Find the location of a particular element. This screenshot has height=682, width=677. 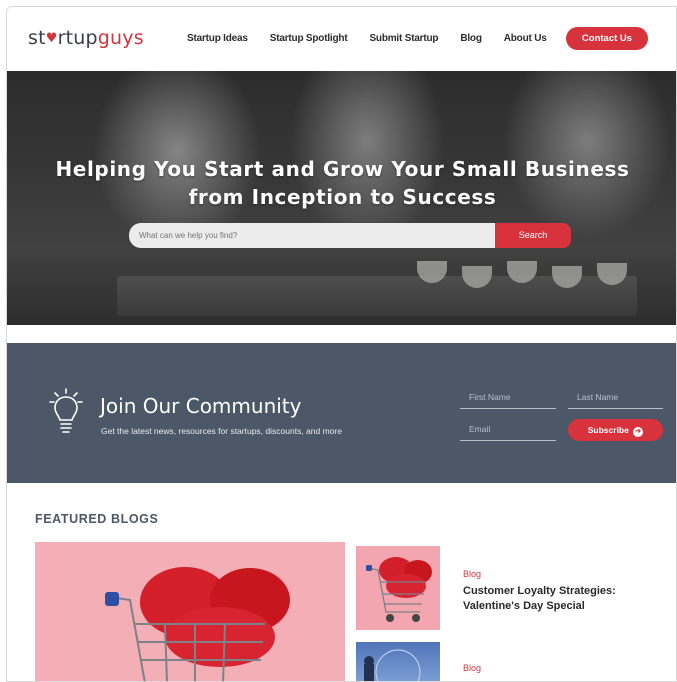

subscribe-button: Subscribe ➔ is located at coordinates (615, 430).